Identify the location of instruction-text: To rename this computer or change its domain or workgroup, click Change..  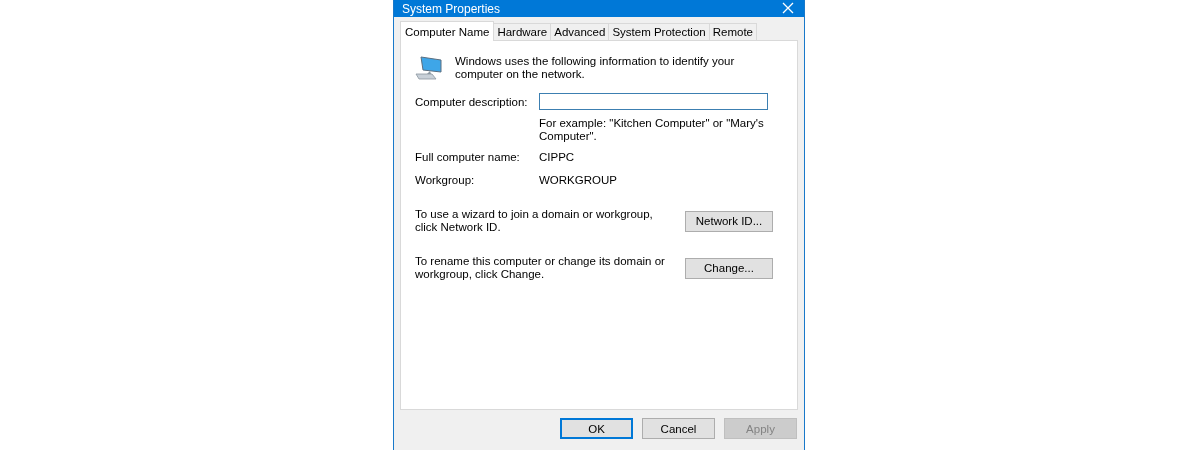
(540, 268).